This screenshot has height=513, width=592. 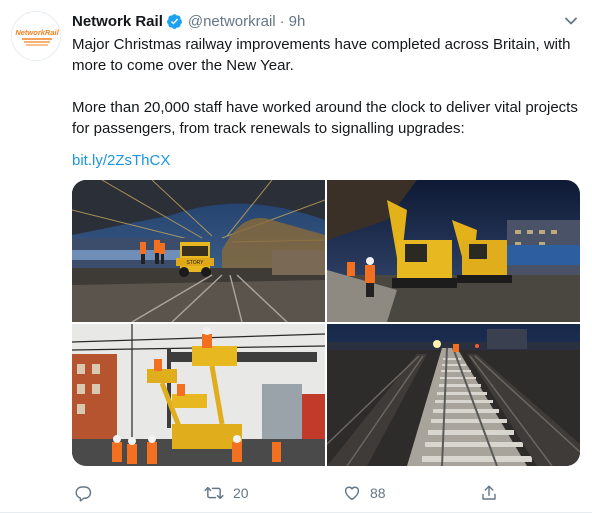 I want to click on network-rail-logo: NetworkRail, so click(x=37, y=37).